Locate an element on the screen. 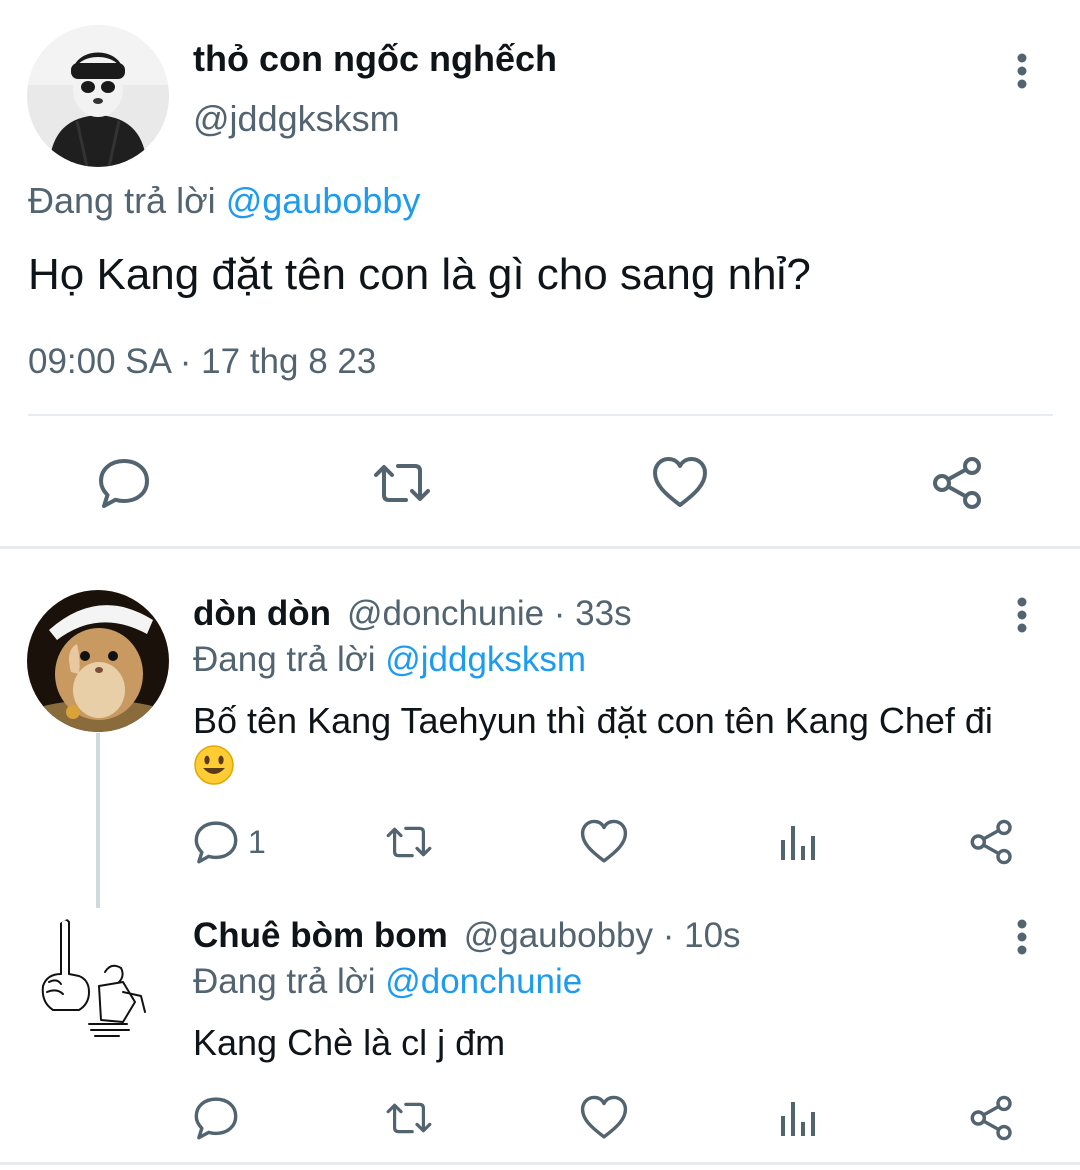 Image resolution: width=1080 pixels, height=1170 pixels. reply-header: dòn dòn @donchunie · 33s is located at coordinates (412, 614).